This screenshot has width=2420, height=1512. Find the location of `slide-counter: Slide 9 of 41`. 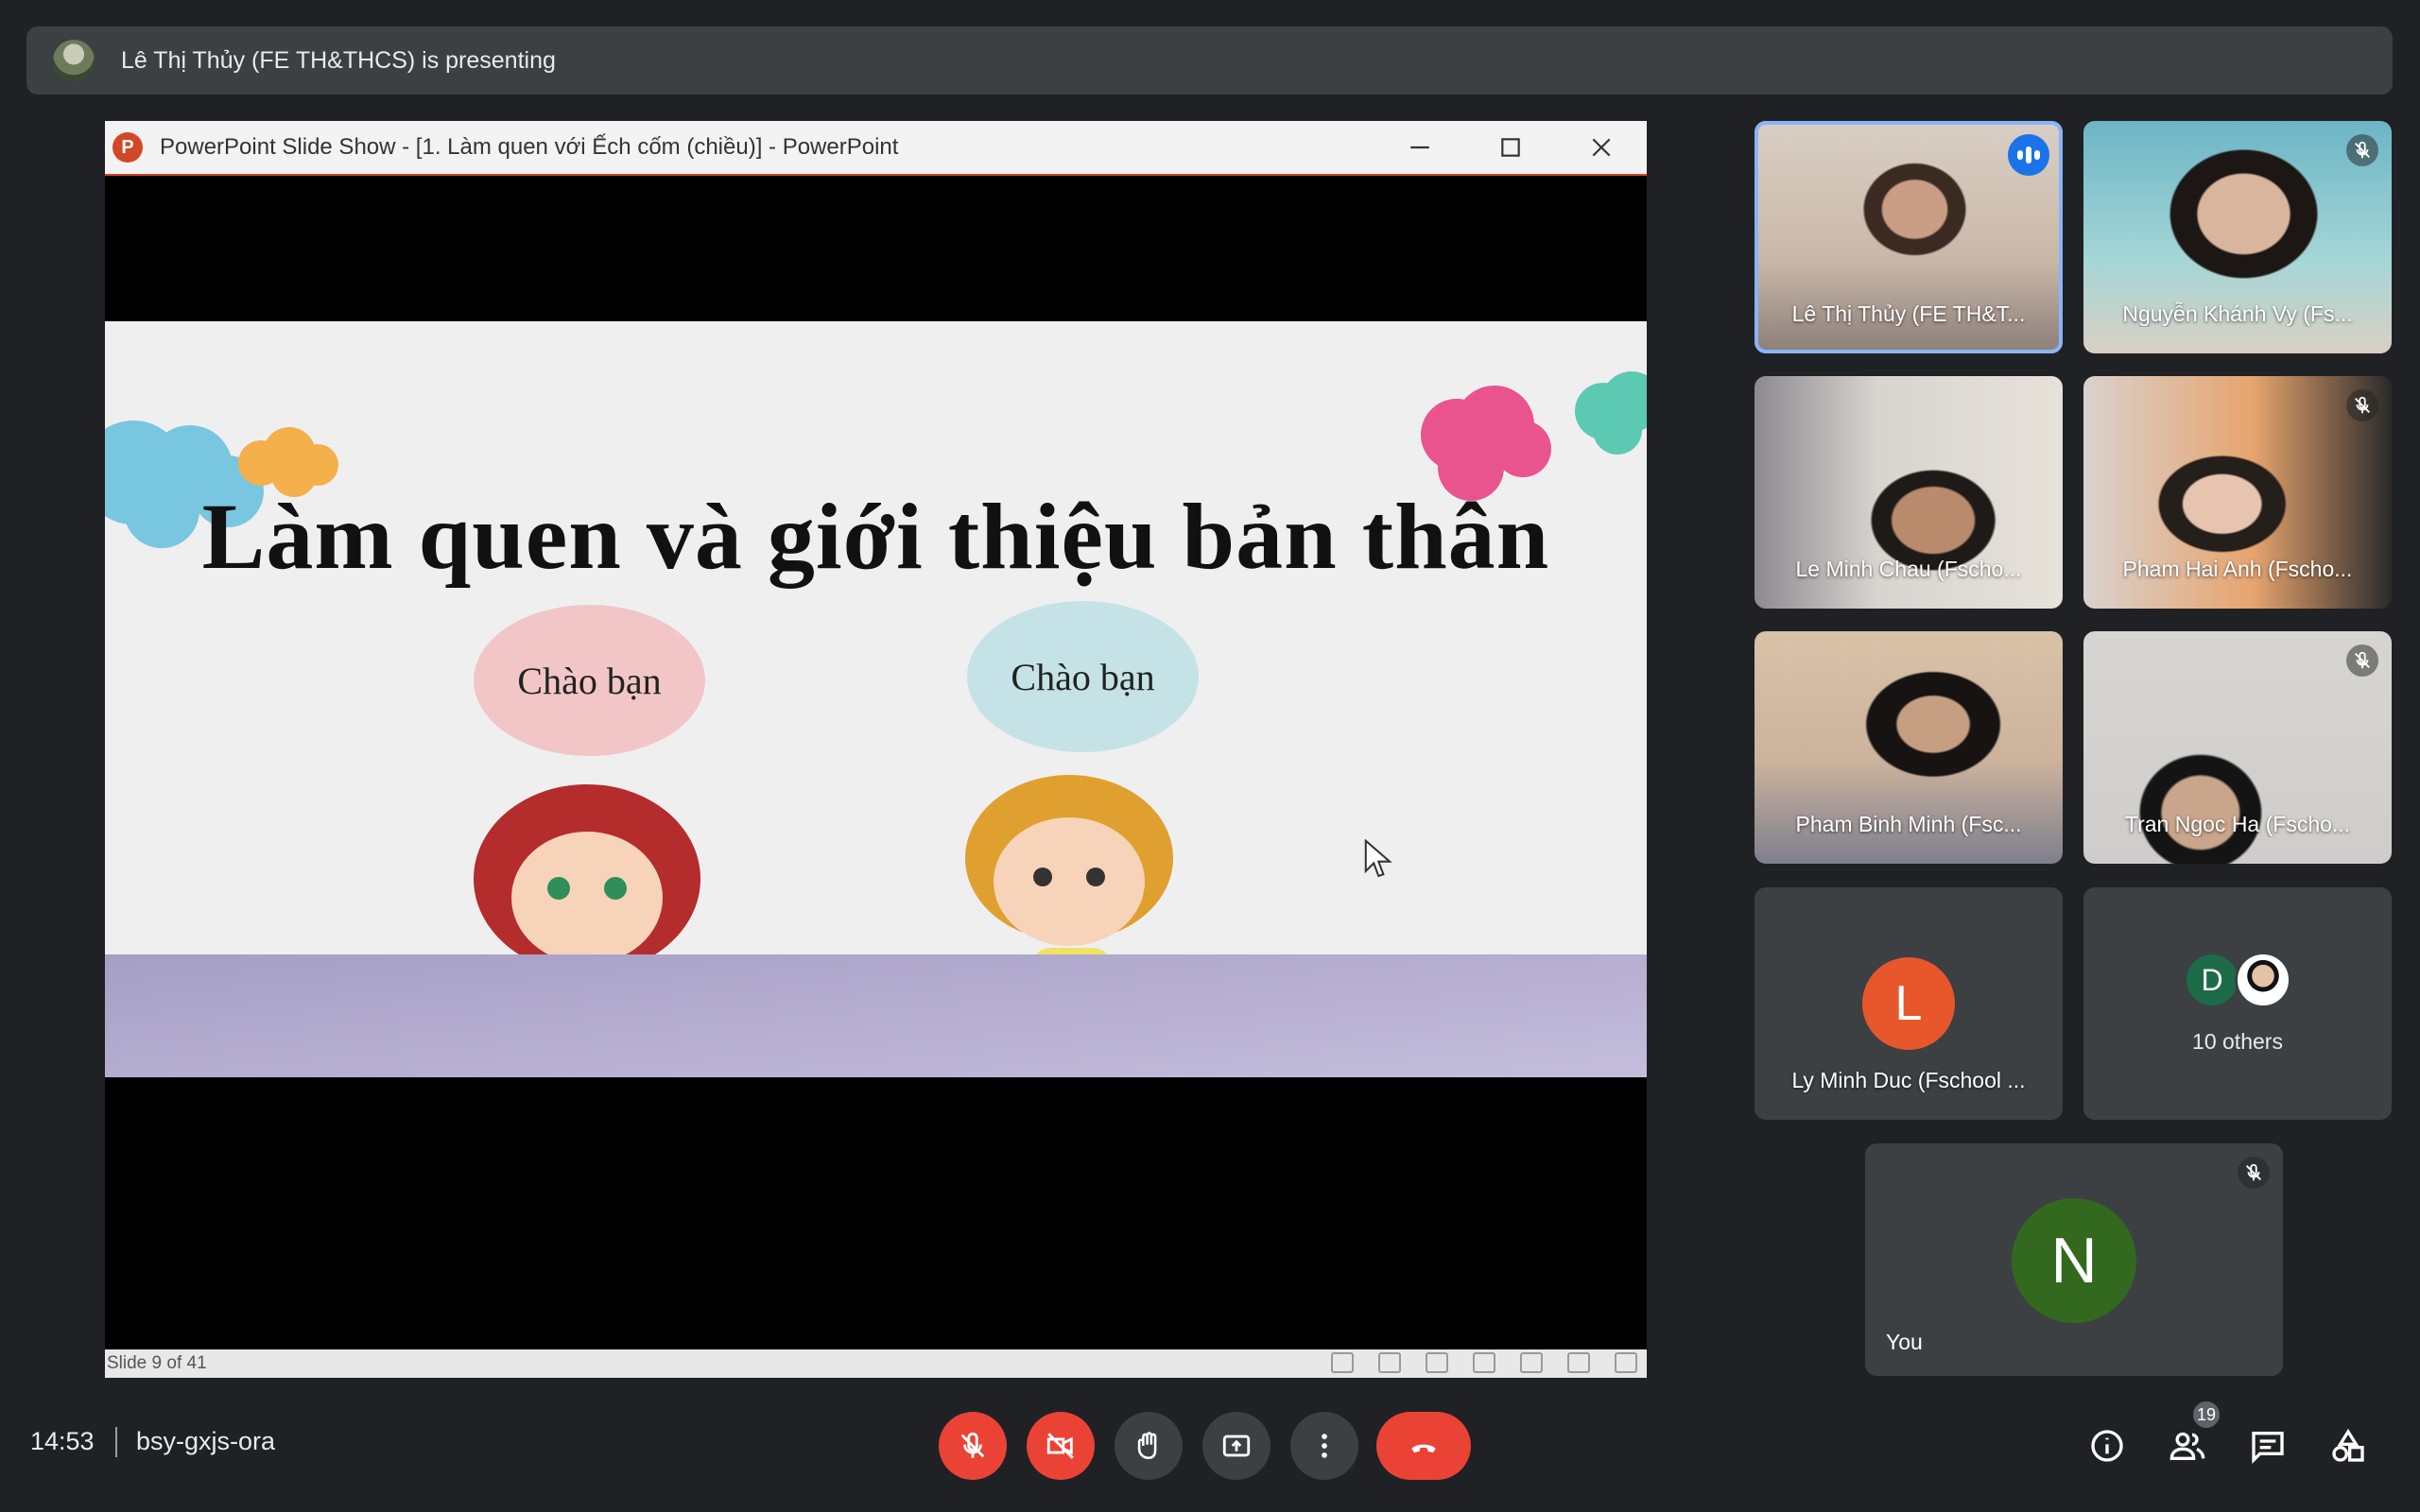

slide-counter: Slide 9 of 41 is located at coordinates (157, 1363).